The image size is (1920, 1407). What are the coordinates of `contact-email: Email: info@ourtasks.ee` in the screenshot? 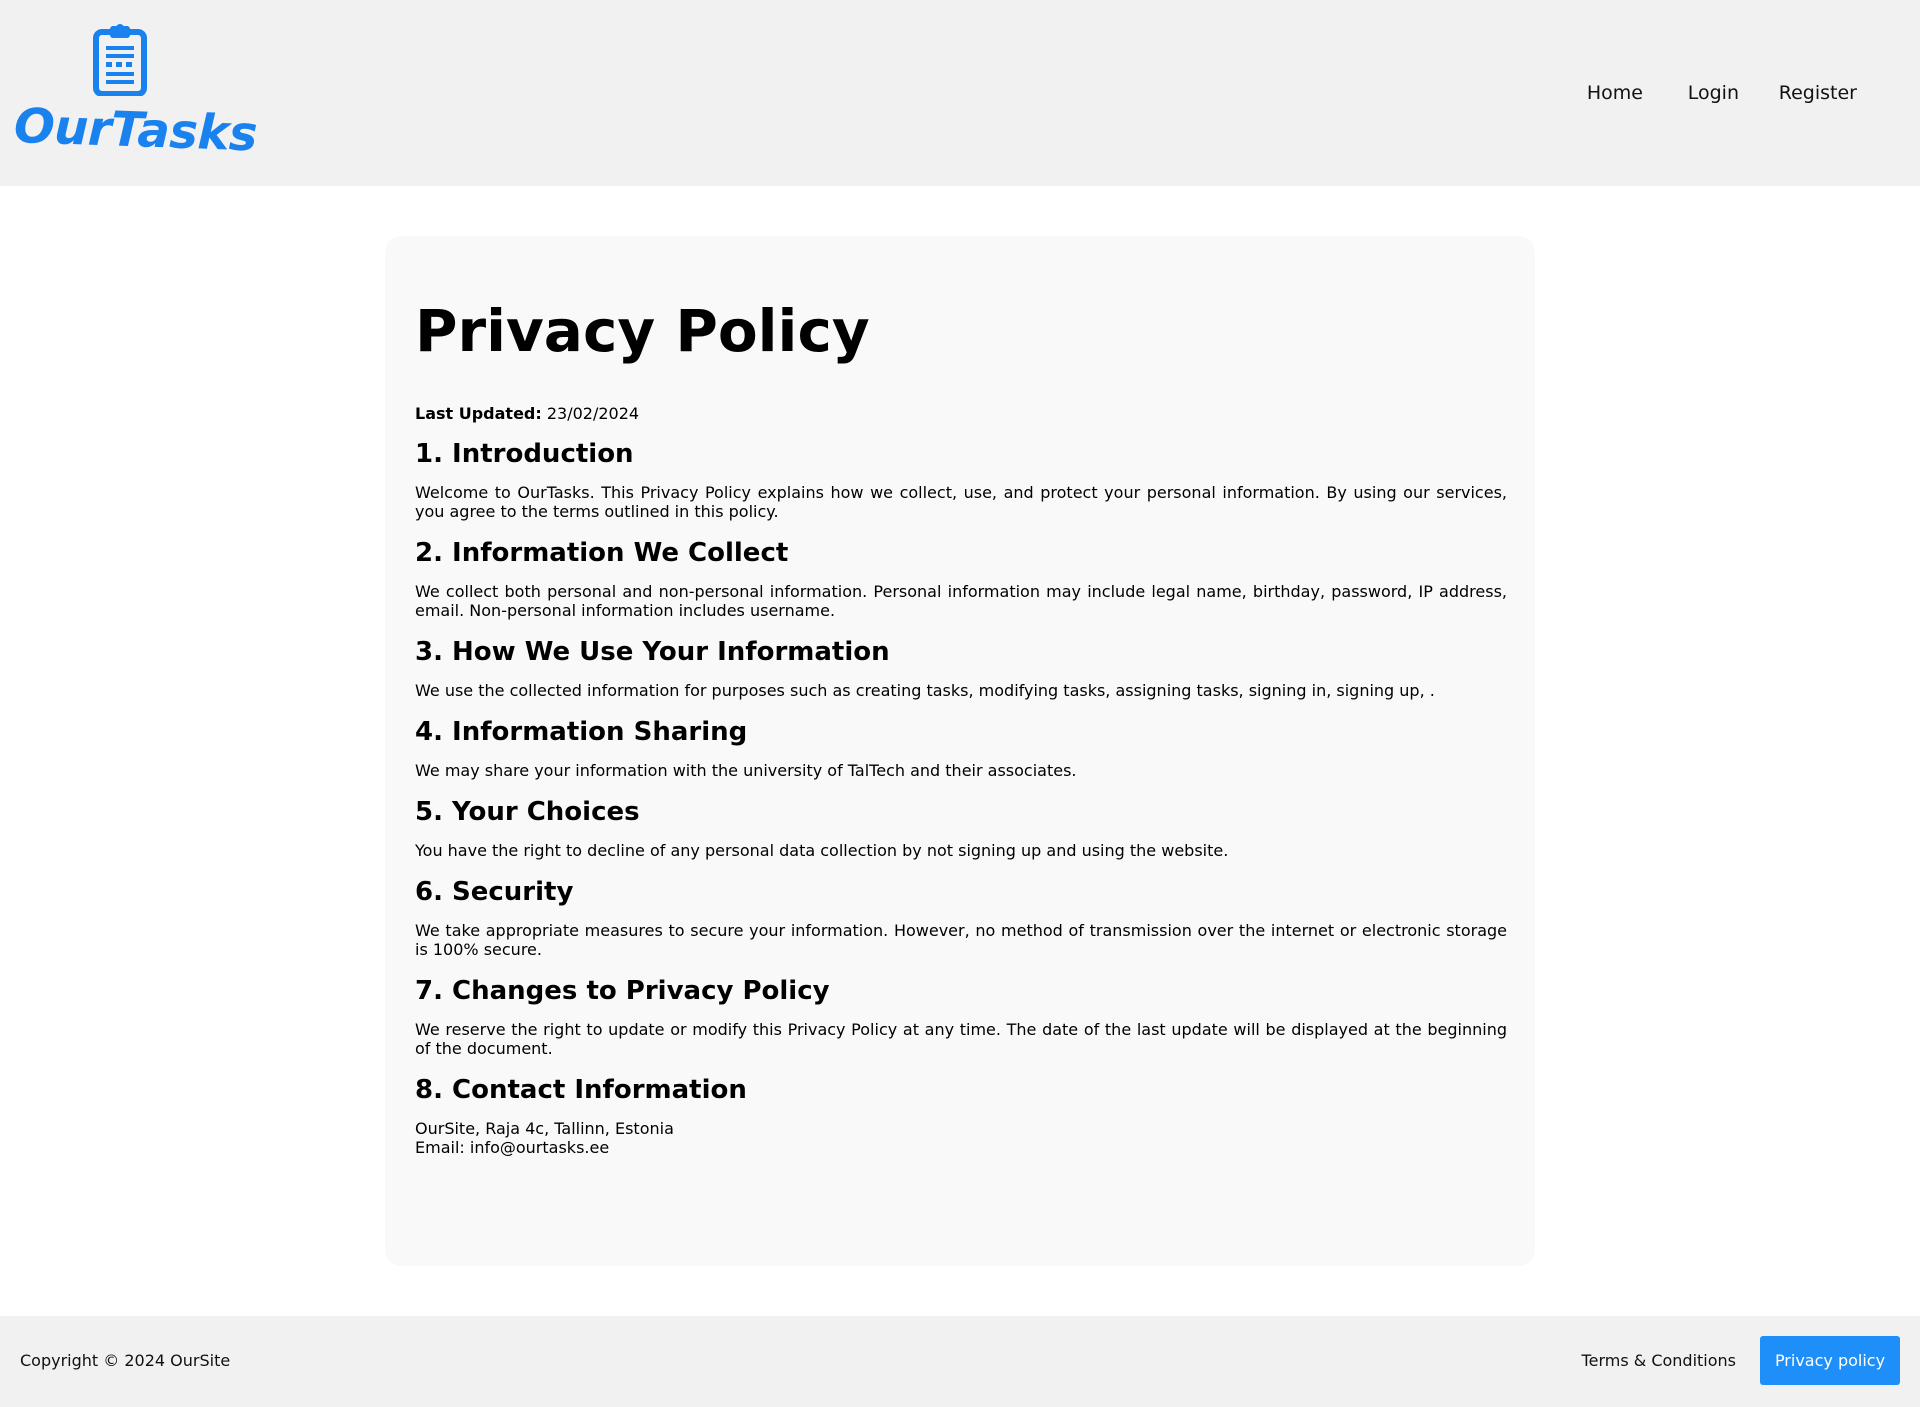 It's located at (512, 1147).